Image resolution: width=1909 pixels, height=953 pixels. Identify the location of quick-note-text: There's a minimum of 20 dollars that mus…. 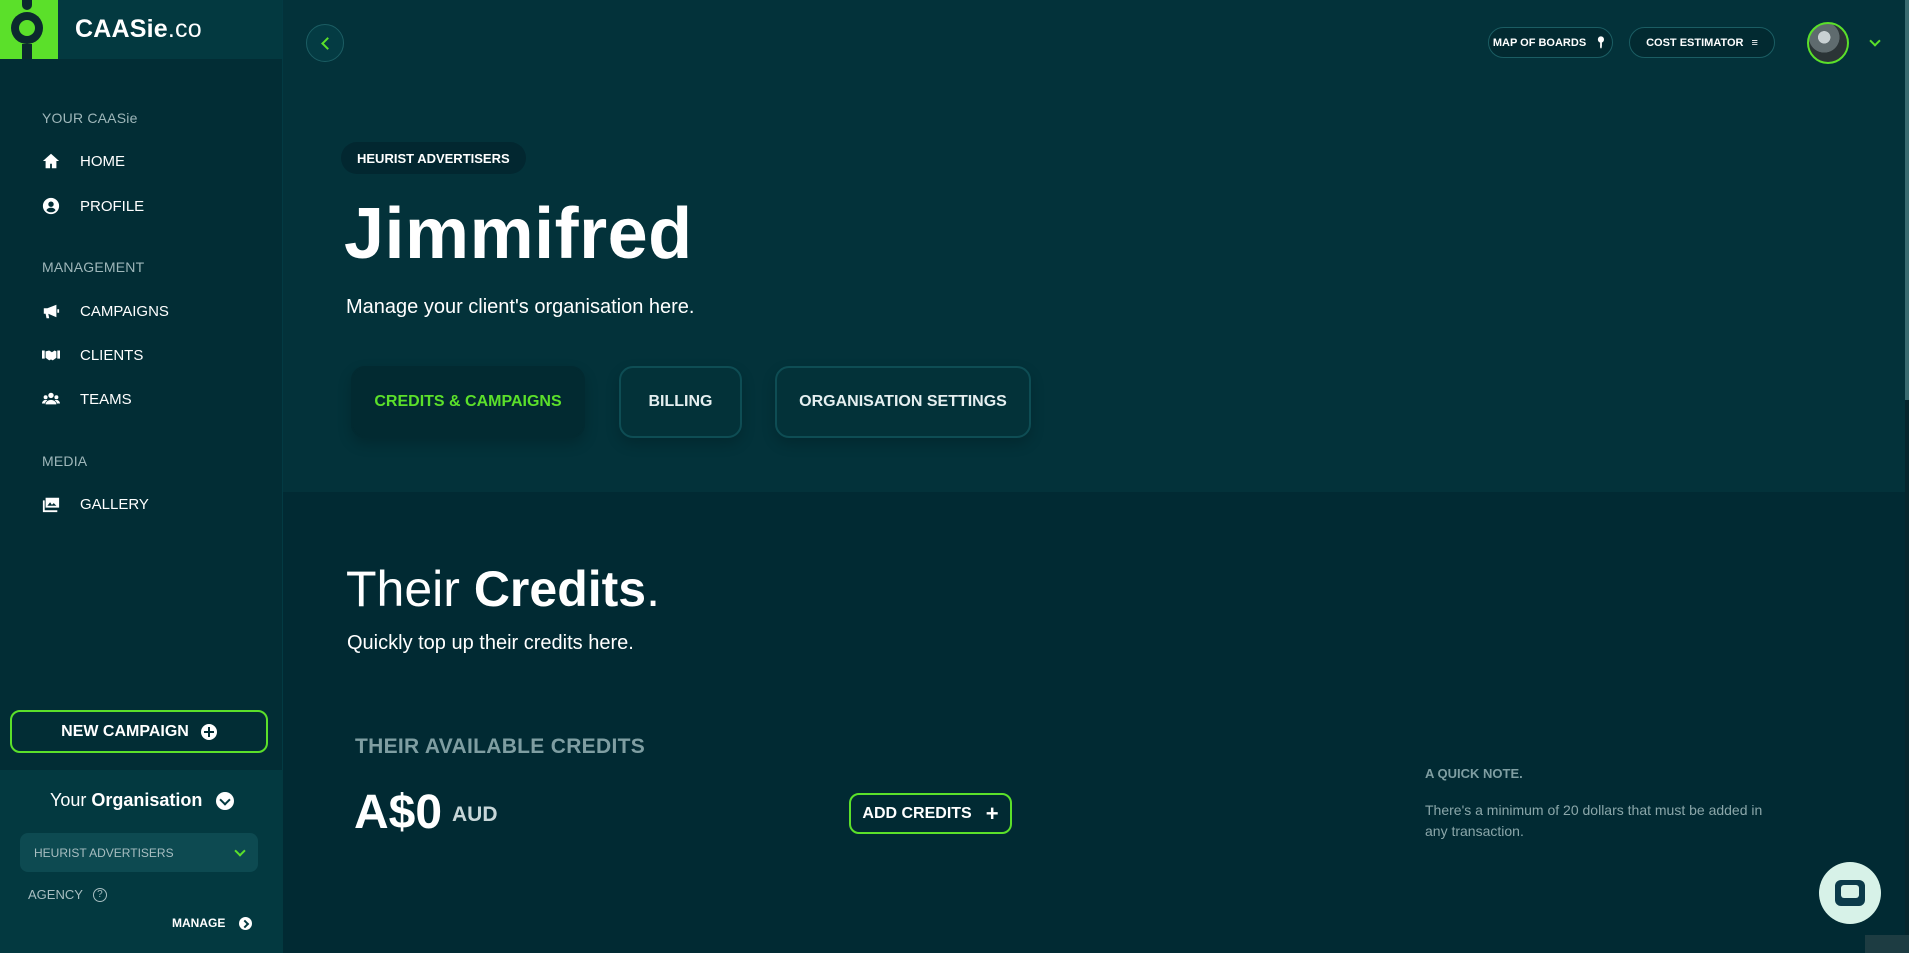
(1594, 820).